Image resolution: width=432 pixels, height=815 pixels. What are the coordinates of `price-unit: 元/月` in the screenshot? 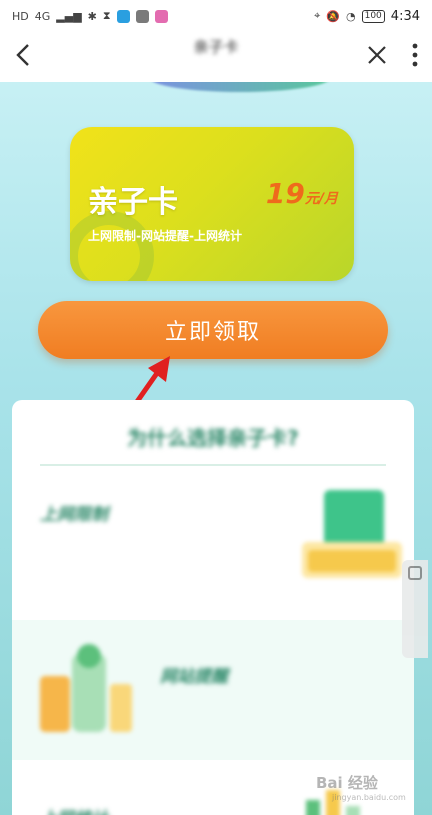 It's located at (321, 199).